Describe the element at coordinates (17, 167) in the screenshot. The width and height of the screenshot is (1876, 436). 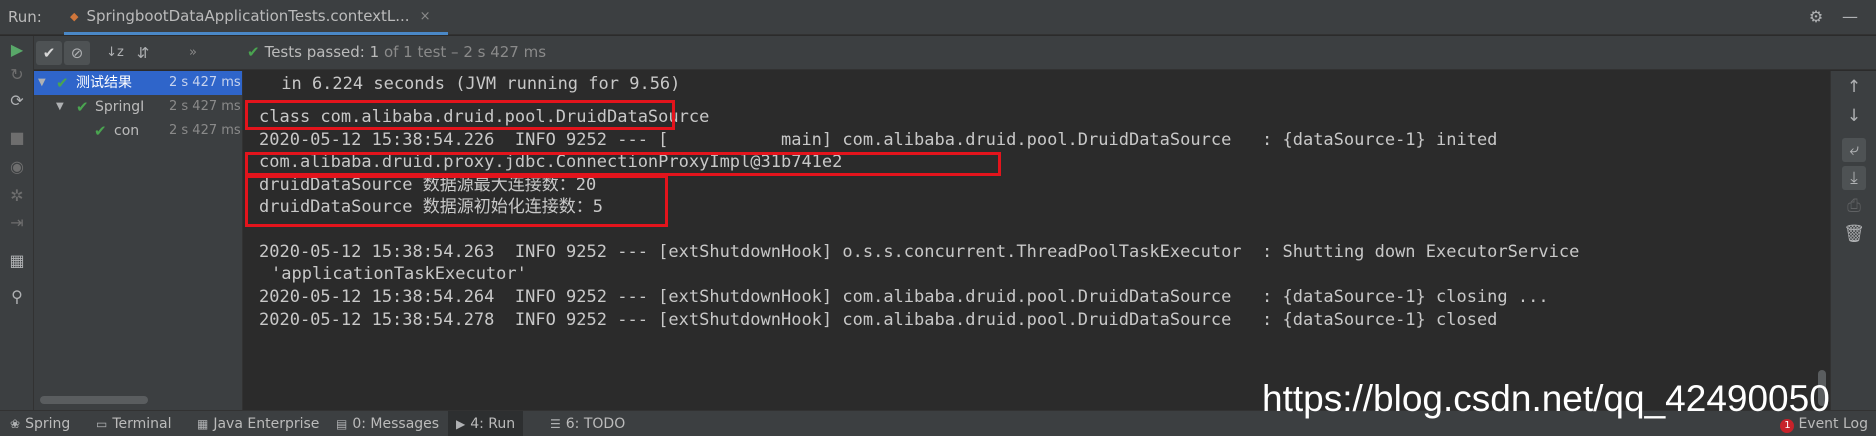
I see `screenshot-icon: ◉` at that location.